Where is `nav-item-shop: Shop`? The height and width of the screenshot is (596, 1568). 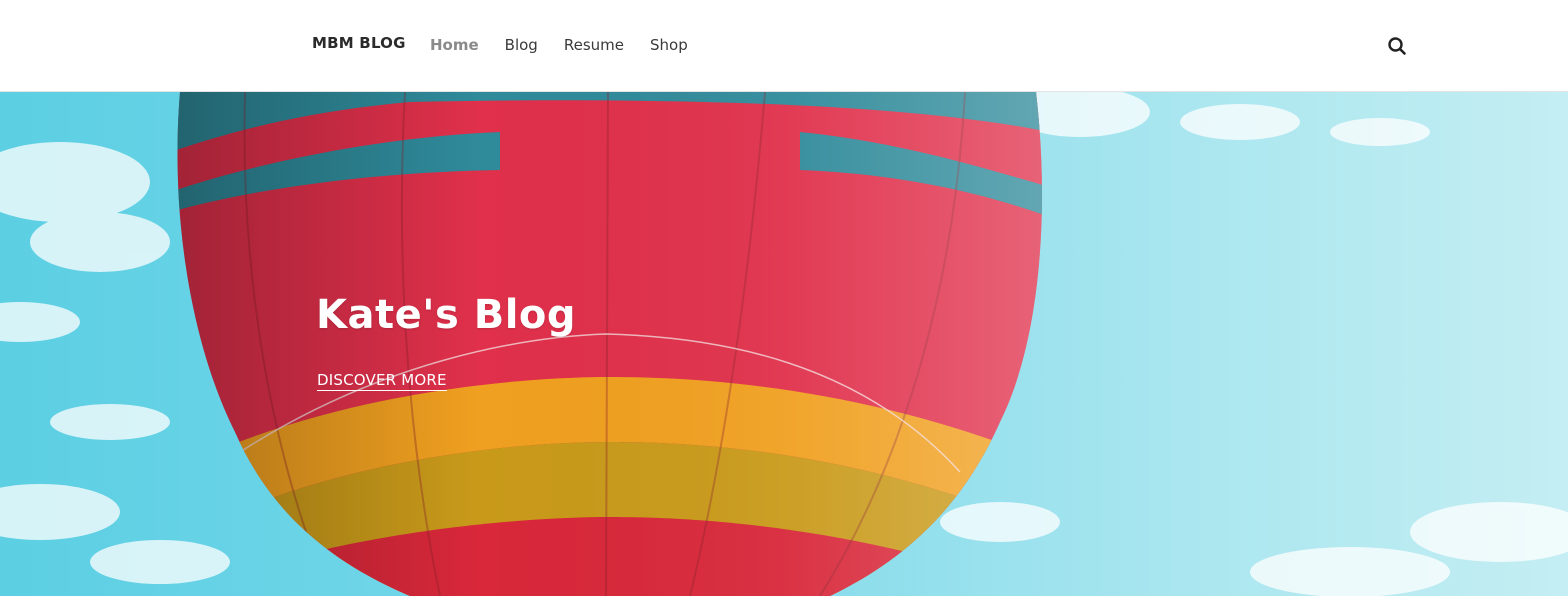 nav-item-shop: Shop is located at coordinates (669, 44).